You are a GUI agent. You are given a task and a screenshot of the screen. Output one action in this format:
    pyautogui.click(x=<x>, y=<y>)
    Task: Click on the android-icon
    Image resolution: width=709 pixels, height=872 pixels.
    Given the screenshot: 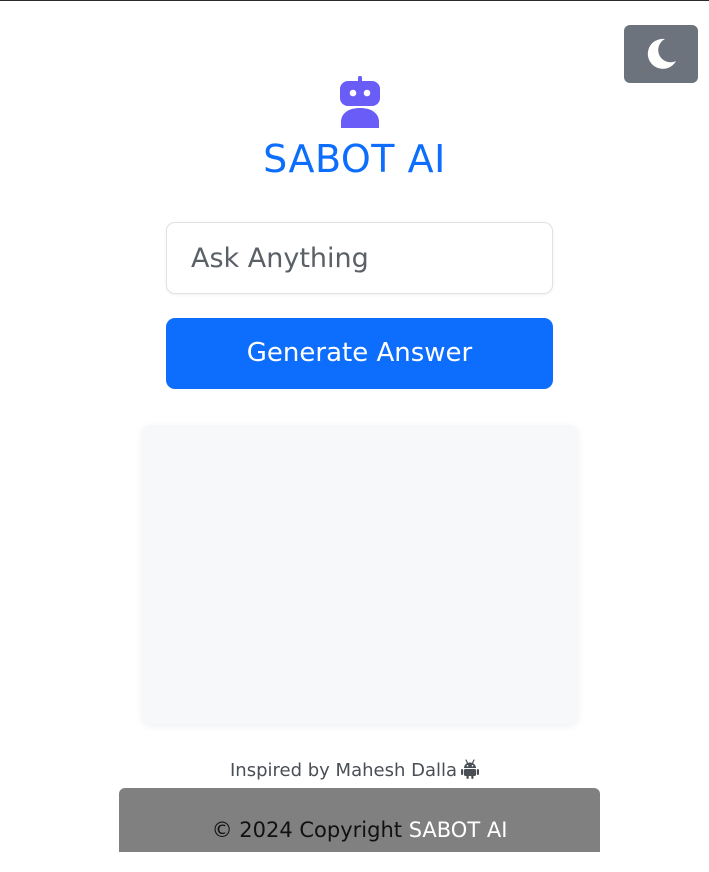 What is the action you would take?
    pyautogui.click(x=470, y=769)
    